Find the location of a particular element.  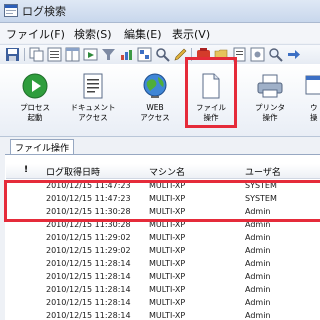

column-header-alert: ! is located at coordinates (26, 170).